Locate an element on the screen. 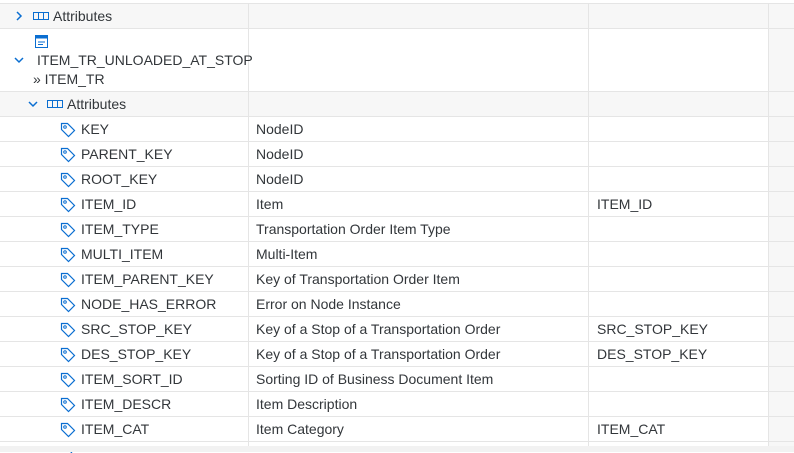 The height and width of the screenshot is (453, 794). name-cell: NODE_HAS_ERROR is located at coordinates (124, 304).